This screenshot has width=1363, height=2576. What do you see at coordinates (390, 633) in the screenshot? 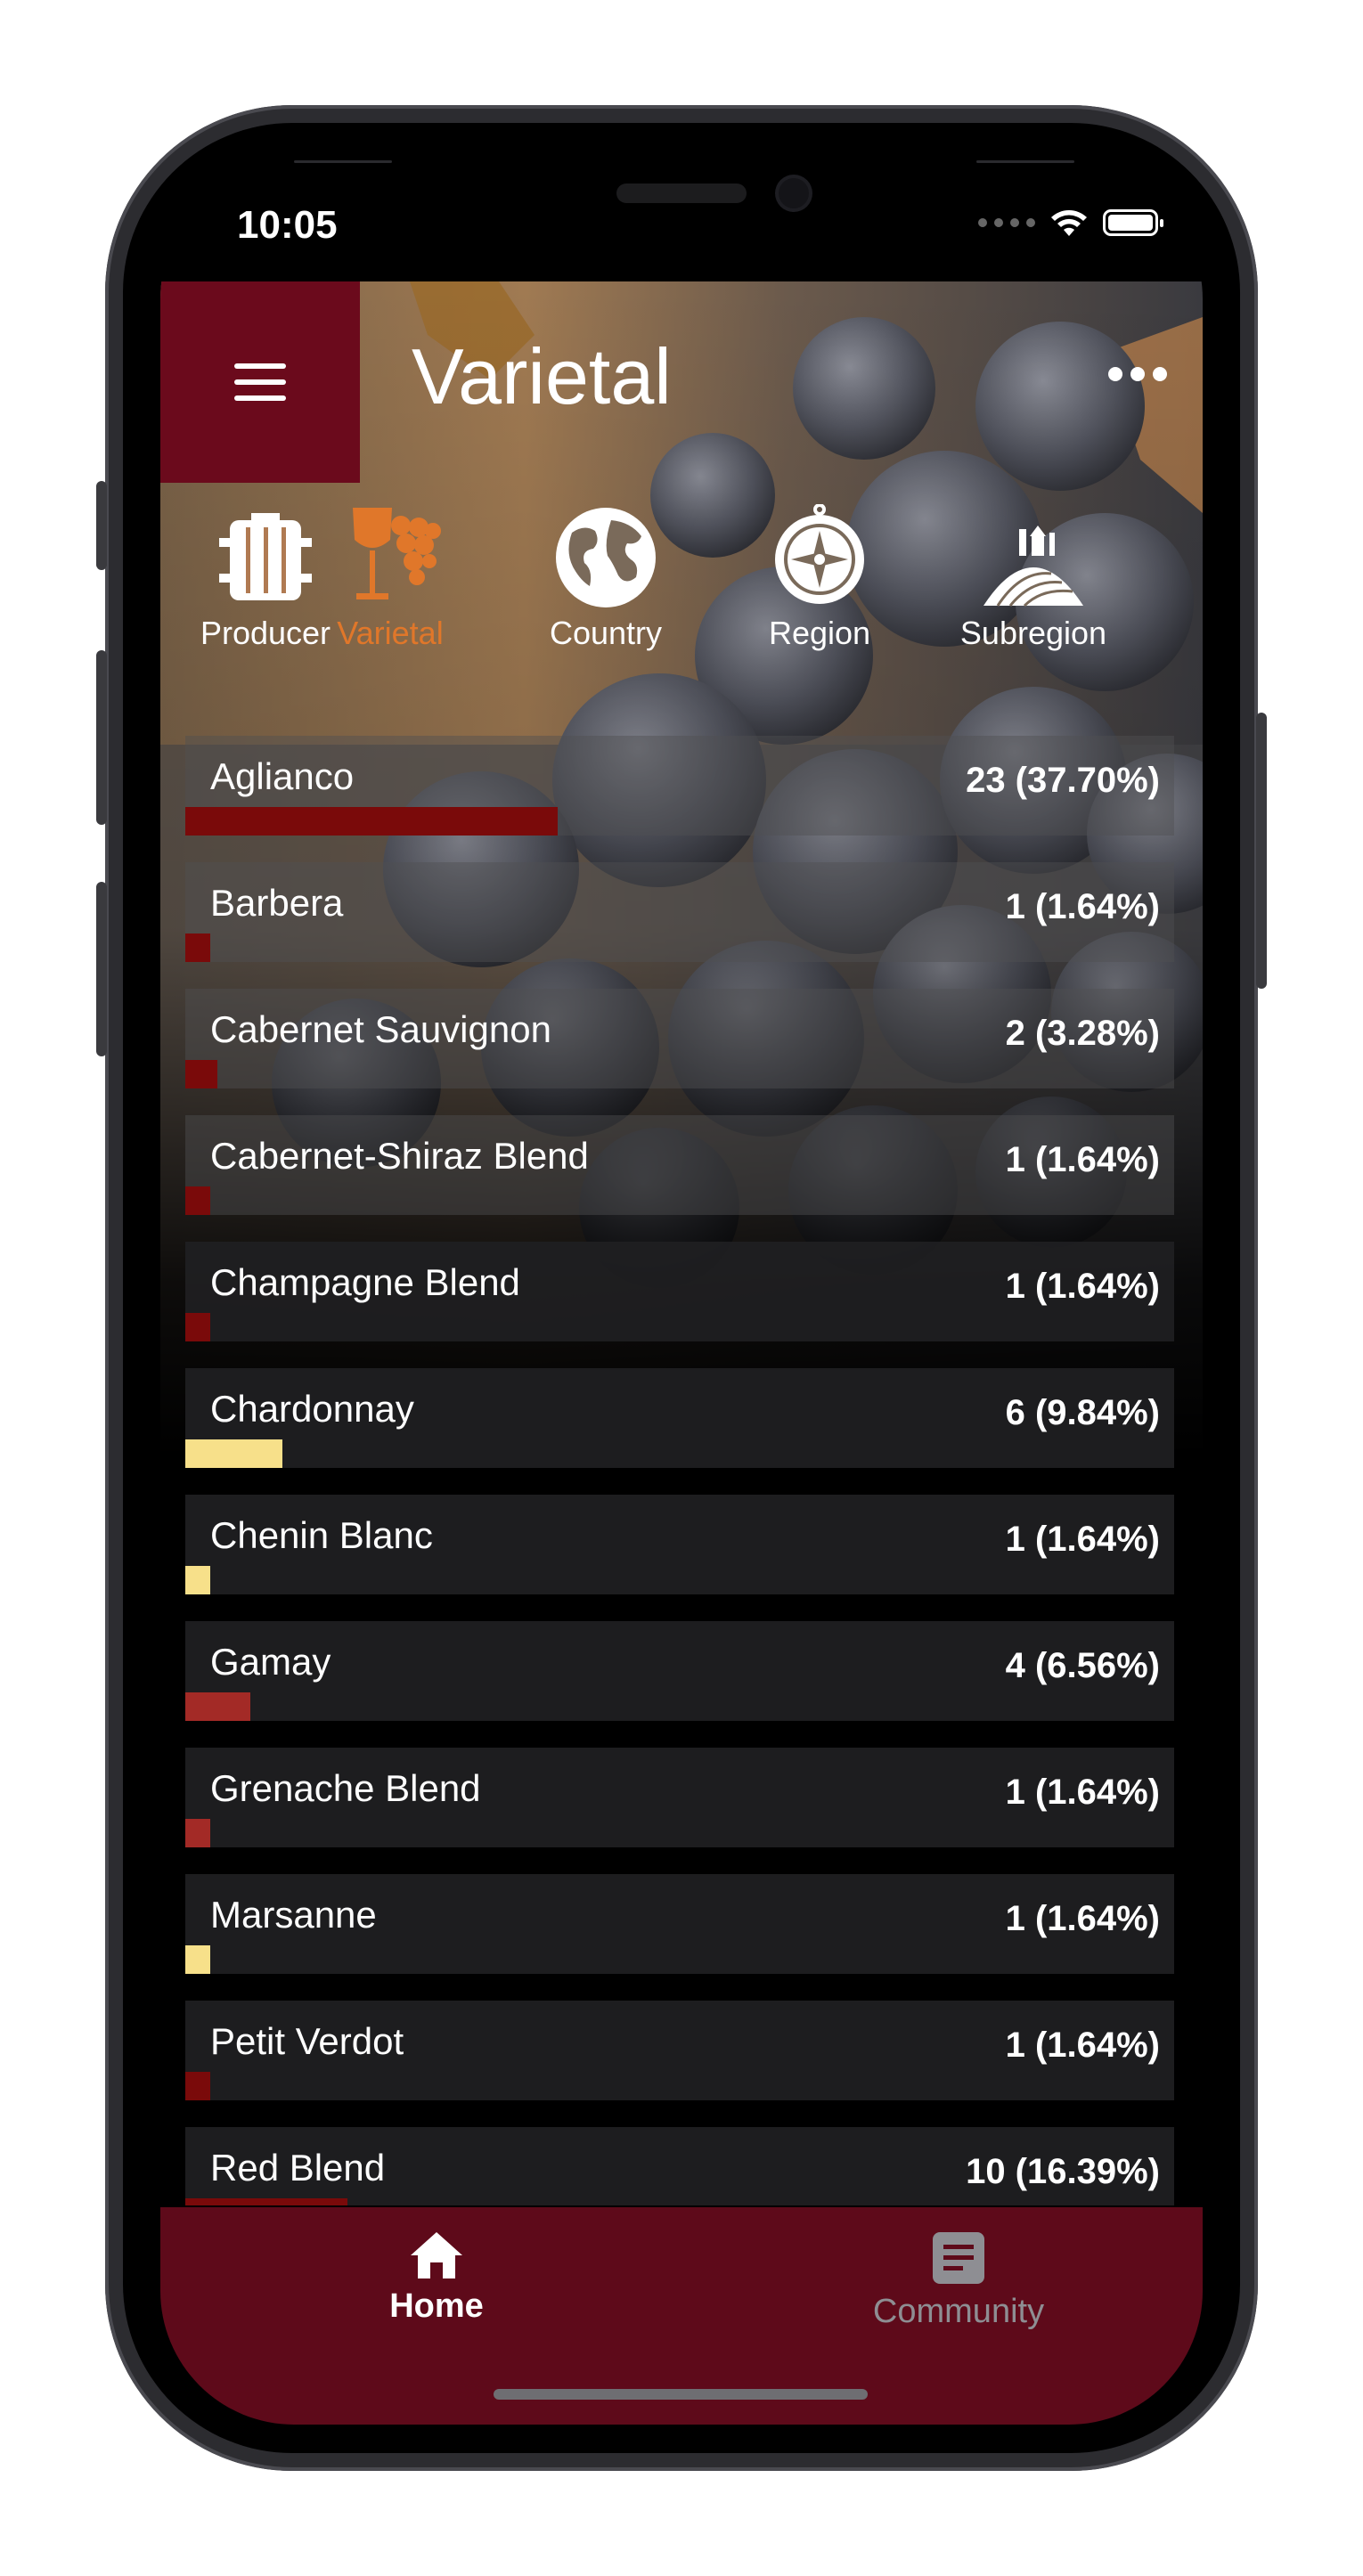
I see `tab-varietal-label: Varietal` at bounding box center [390, 633].